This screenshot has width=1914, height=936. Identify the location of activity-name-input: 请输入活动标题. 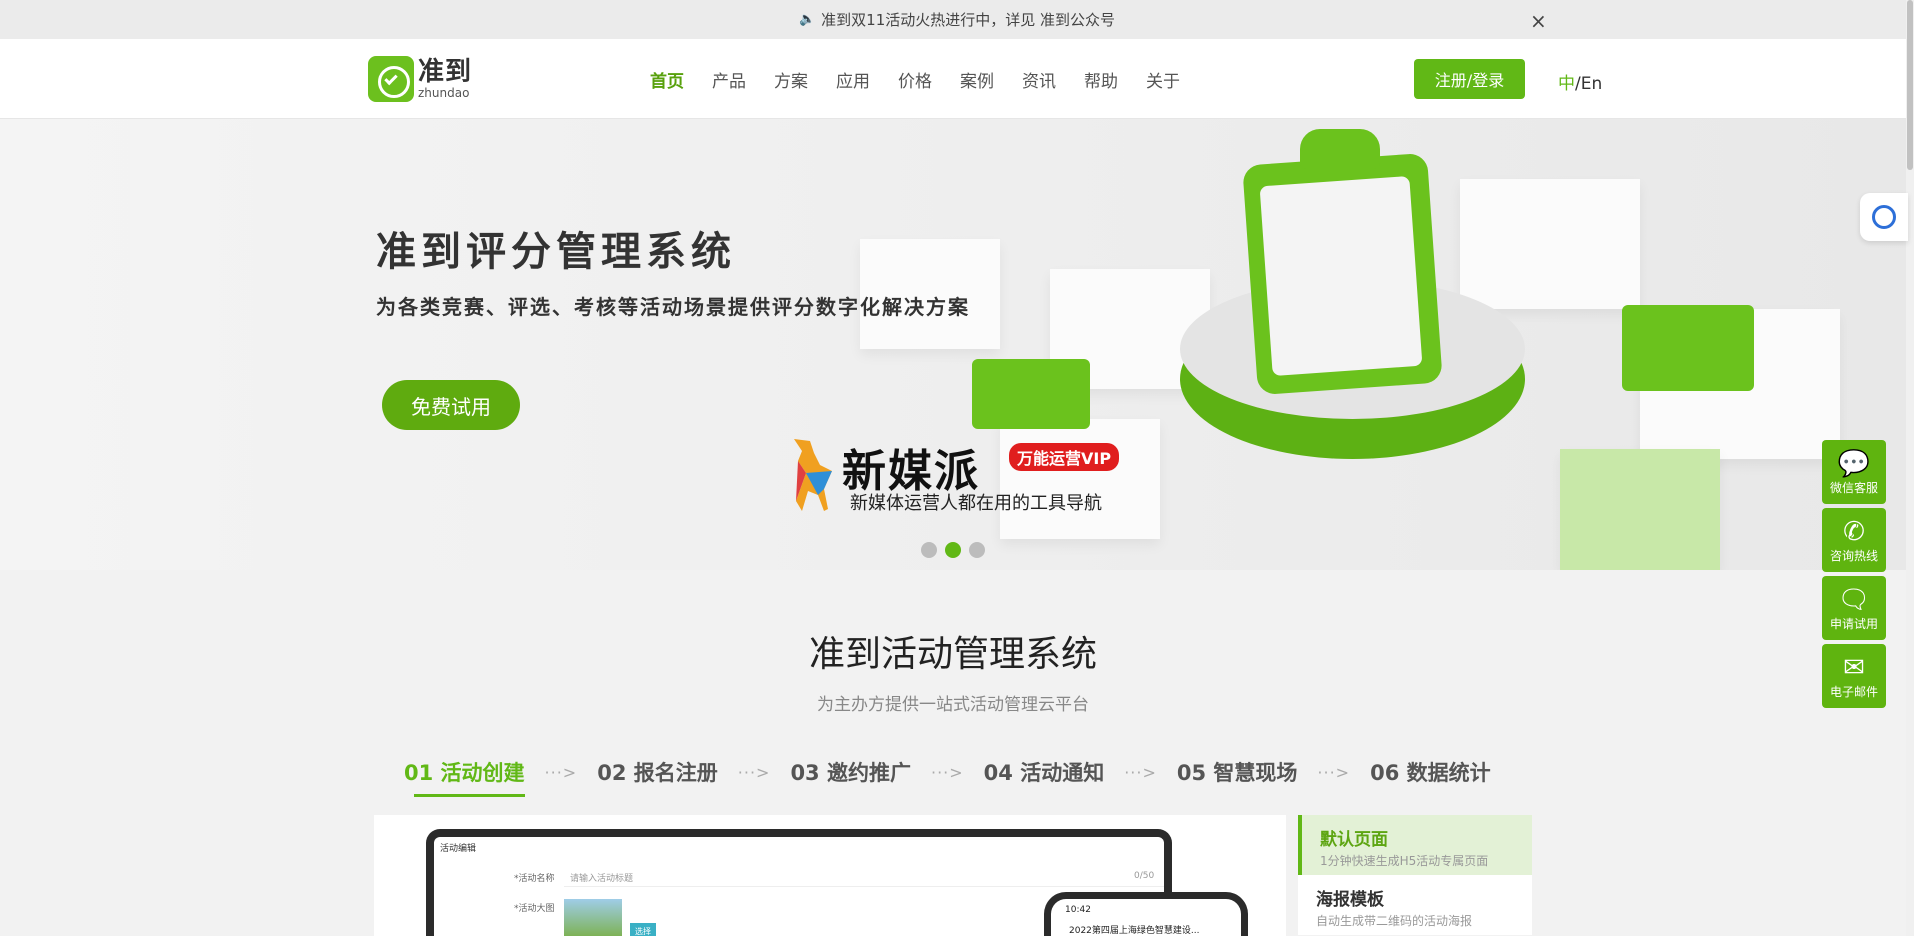
(864, 877).